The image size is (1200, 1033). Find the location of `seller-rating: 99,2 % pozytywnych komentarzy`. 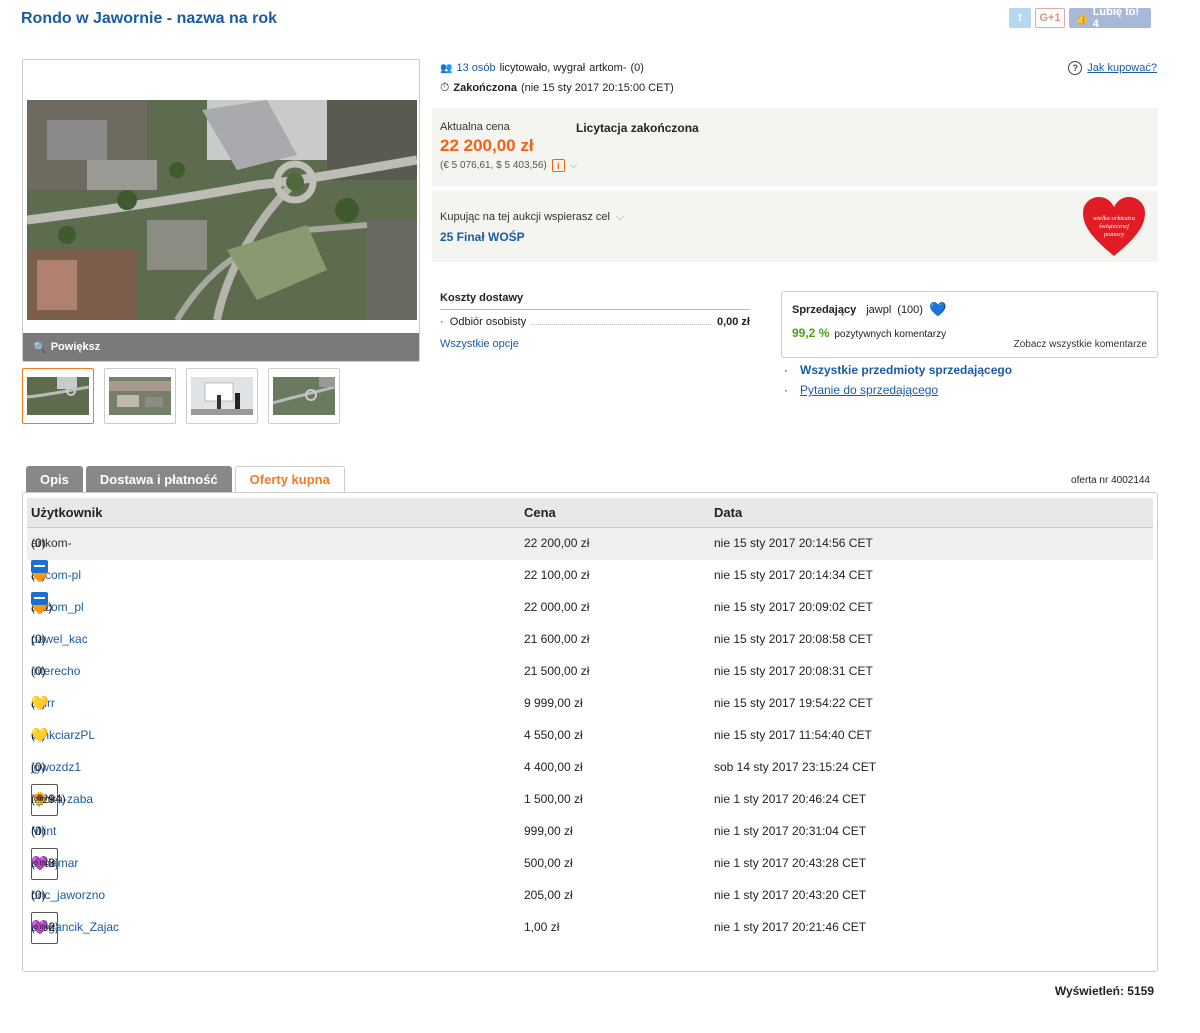

seller-rating: 99,2 % pozytywnych komentarzy is located at coordinates (969, 333).